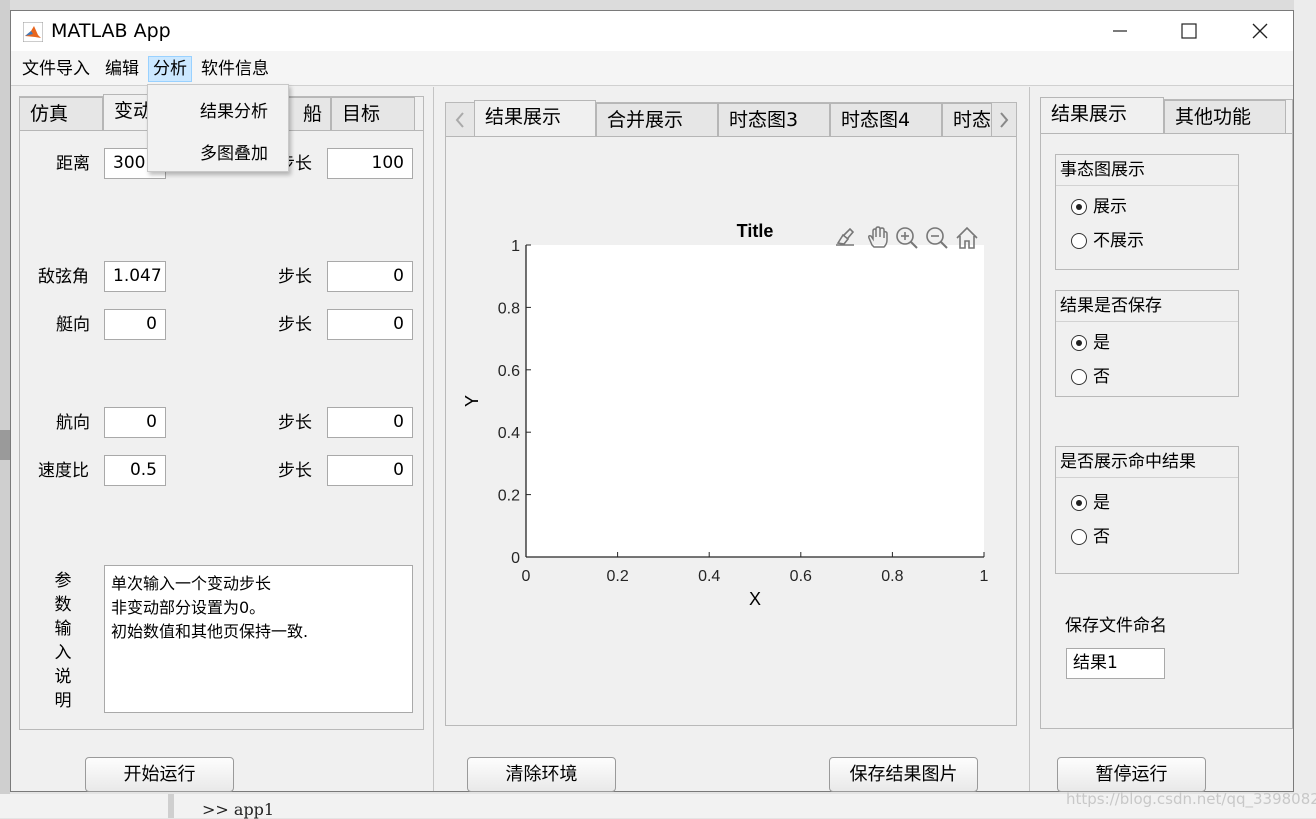 Image resolution: width=1316 pixels, height=819 pixels. I want to click on close-icon, so click(1260, 31).